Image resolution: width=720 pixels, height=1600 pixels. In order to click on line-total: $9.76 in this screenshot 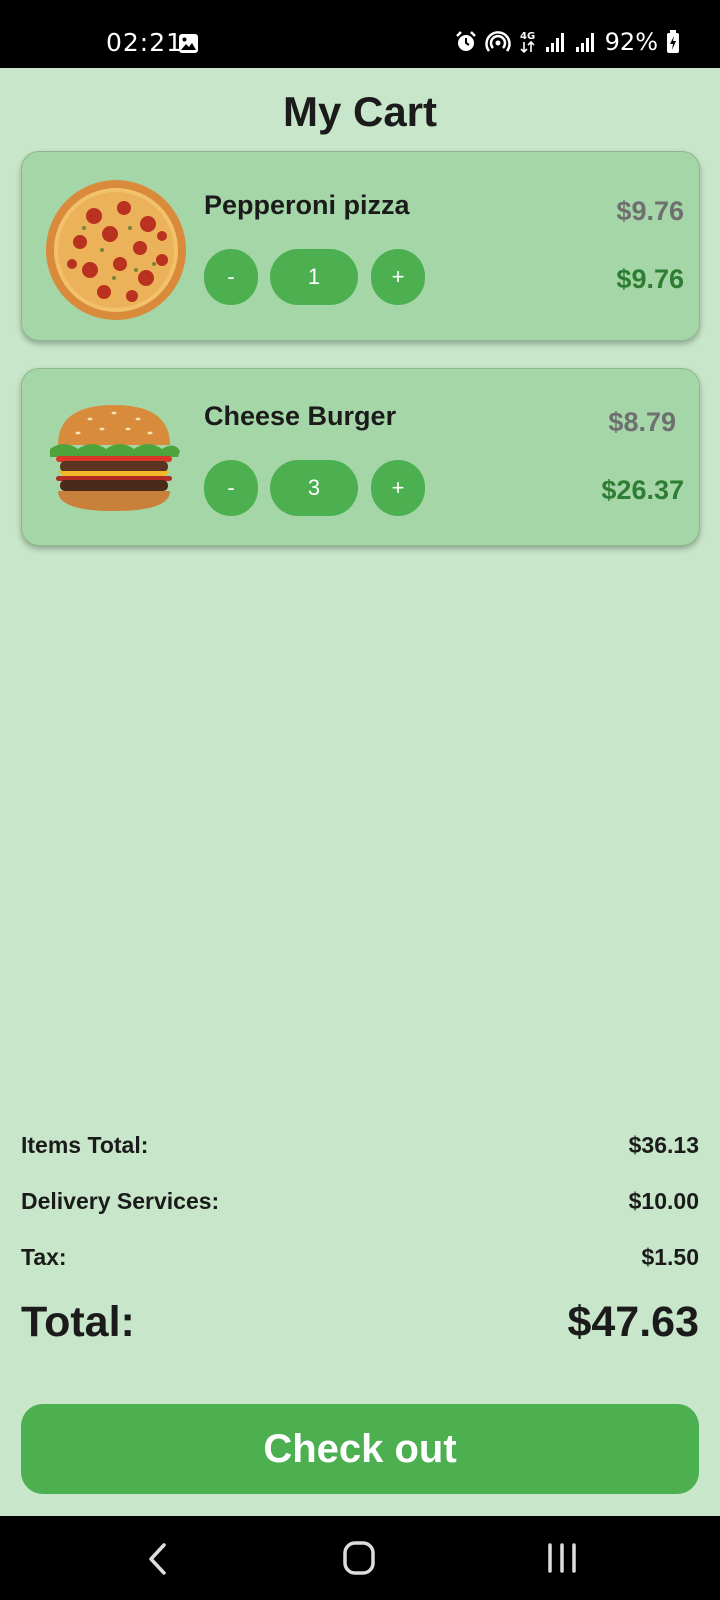, I will do `click(650, 279)`.